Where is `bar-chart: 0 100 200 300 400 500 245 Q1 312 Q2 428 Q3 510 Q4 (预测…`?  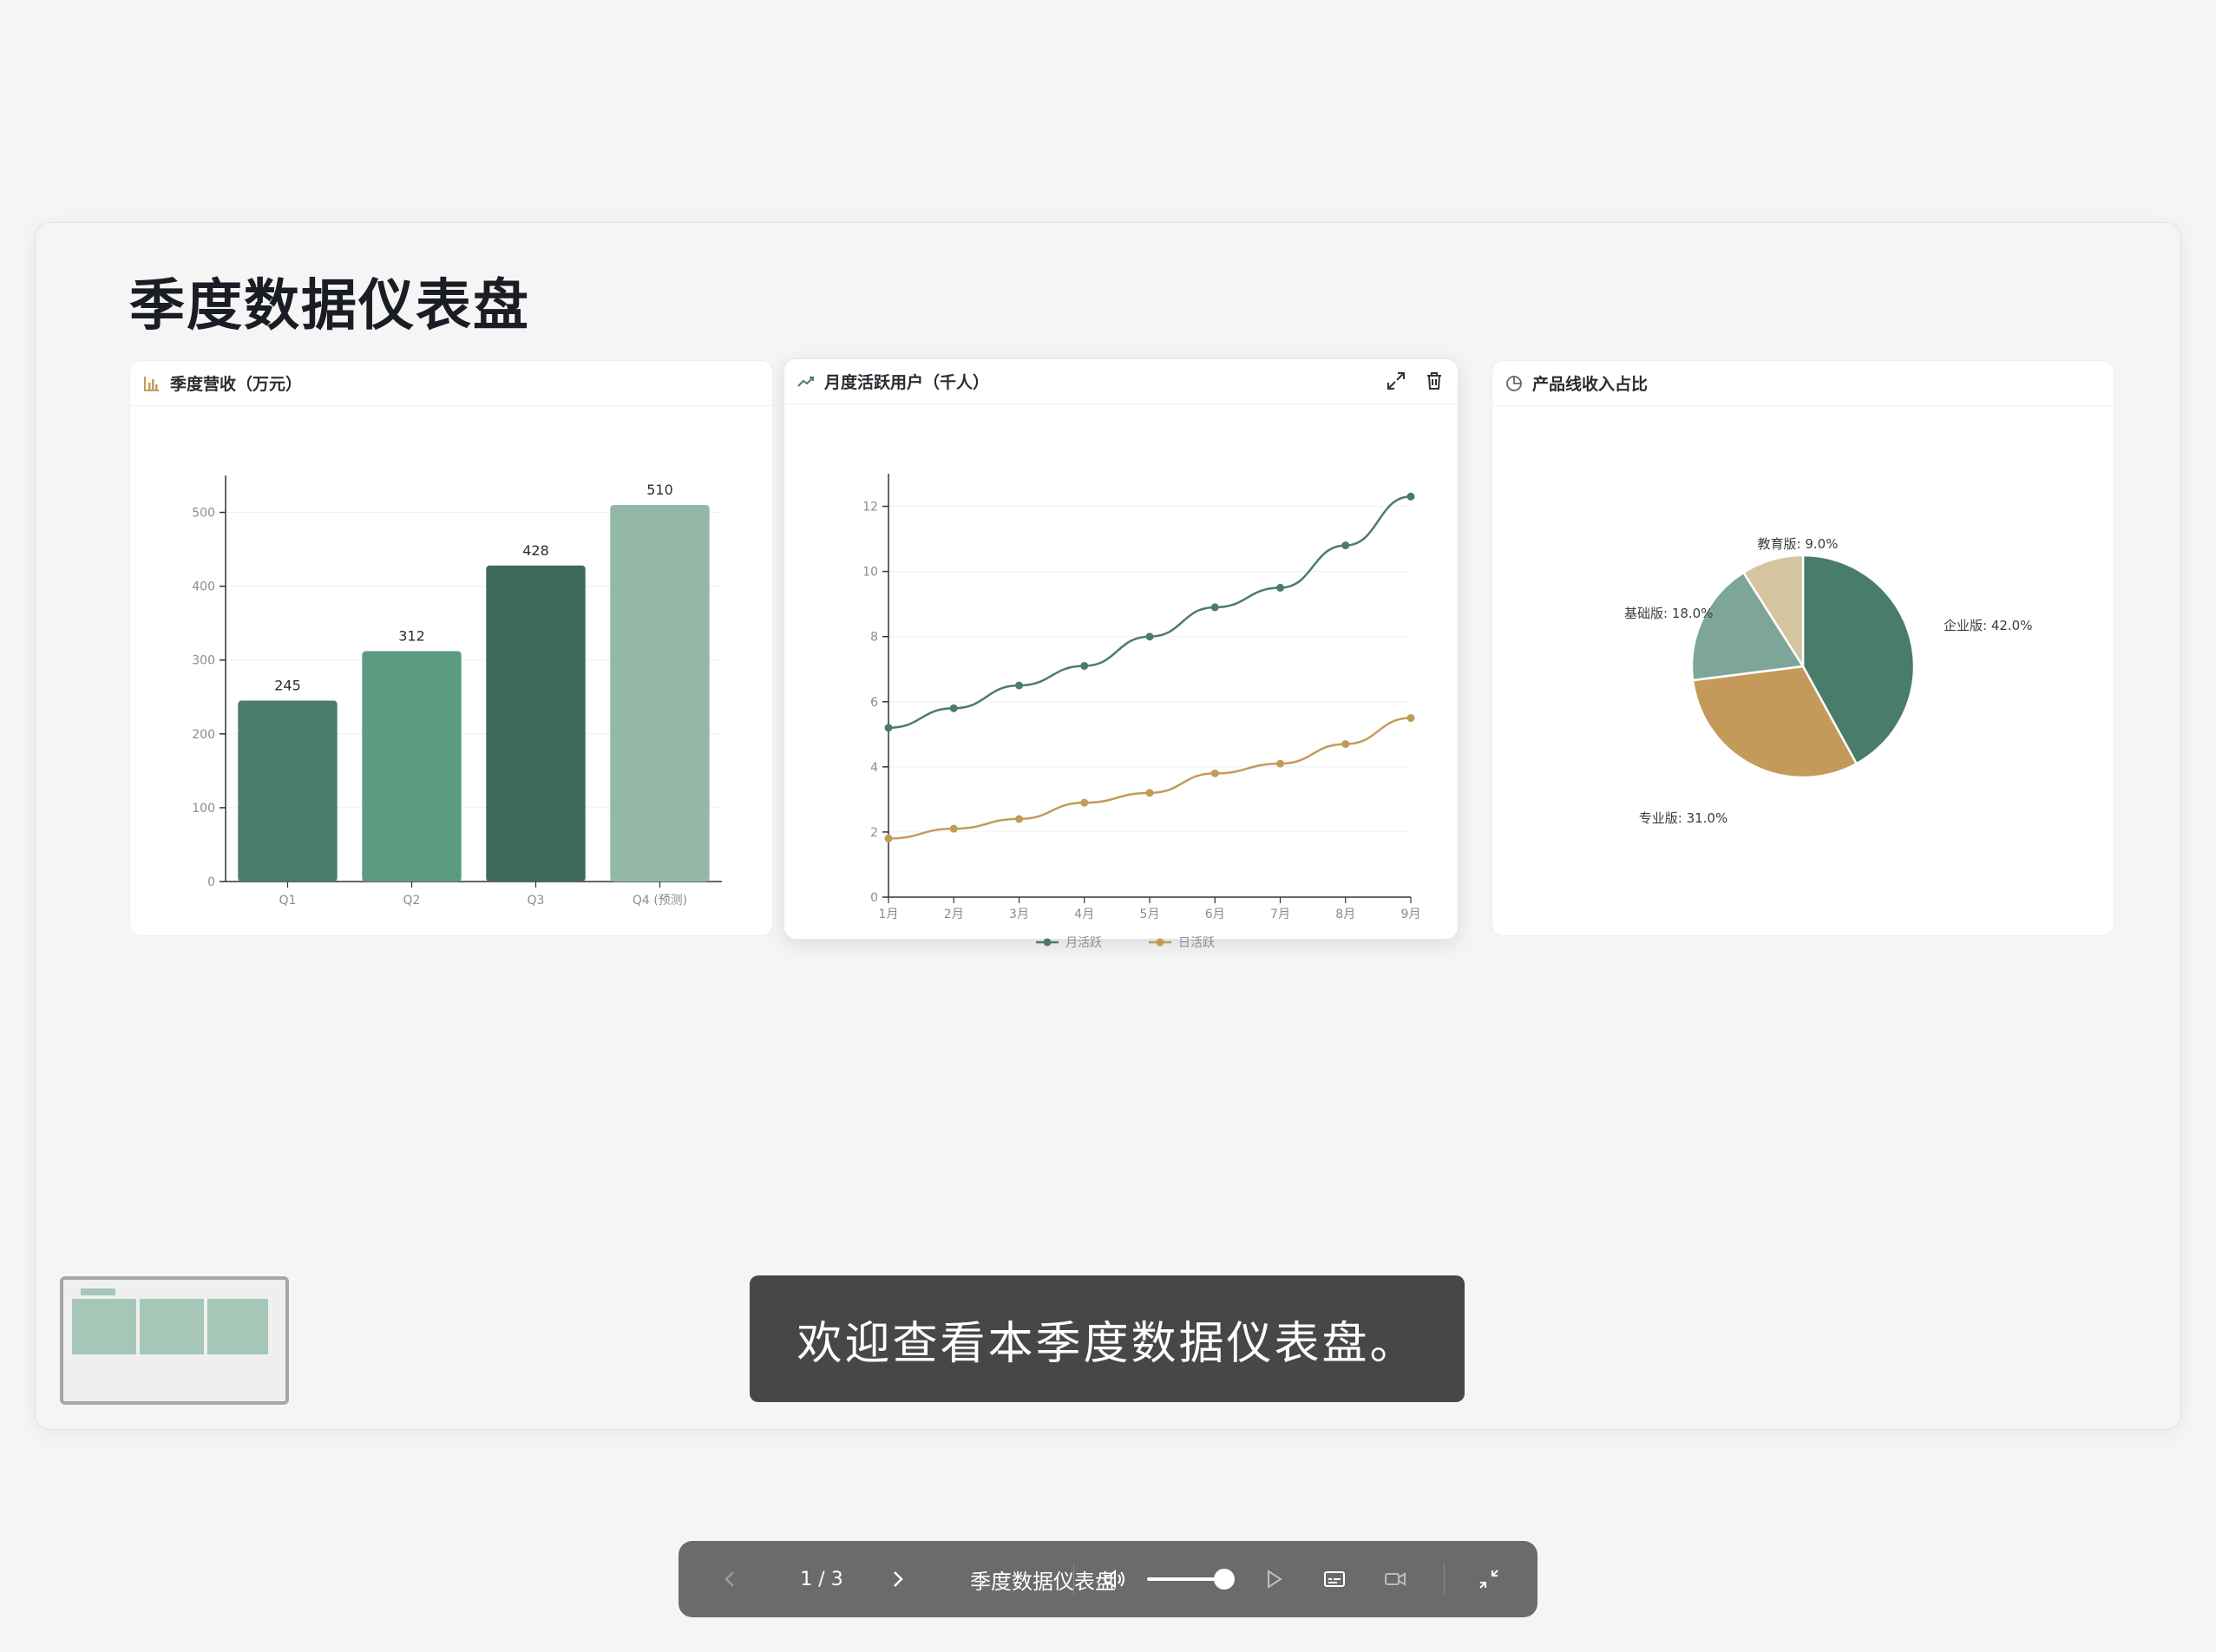 bar-chart: 0 100 200 300 400 500 245 Q1 312 Q2 428 Q3 510 Q4 (预测… is located at coordinates (457, 691).